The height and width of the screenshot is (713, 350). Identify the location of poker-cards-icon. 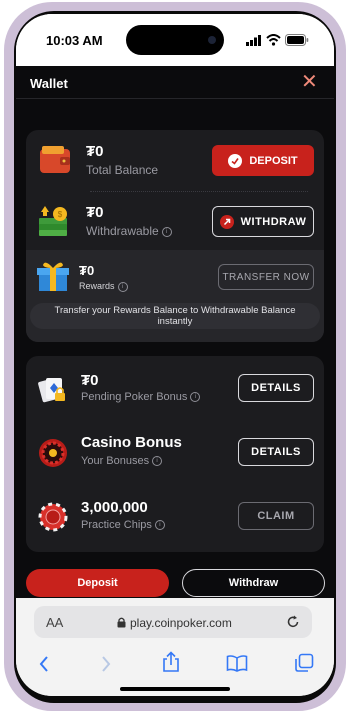
(51, 390).